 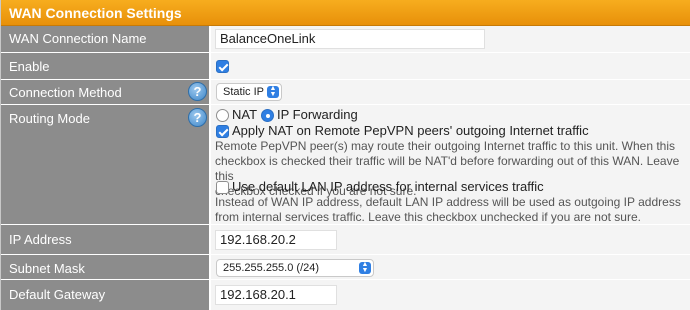 What do you see at coordinates (267, 115) in the screenshot?
I see `ip-forwarding-radio` at bounding box center [267, 115].